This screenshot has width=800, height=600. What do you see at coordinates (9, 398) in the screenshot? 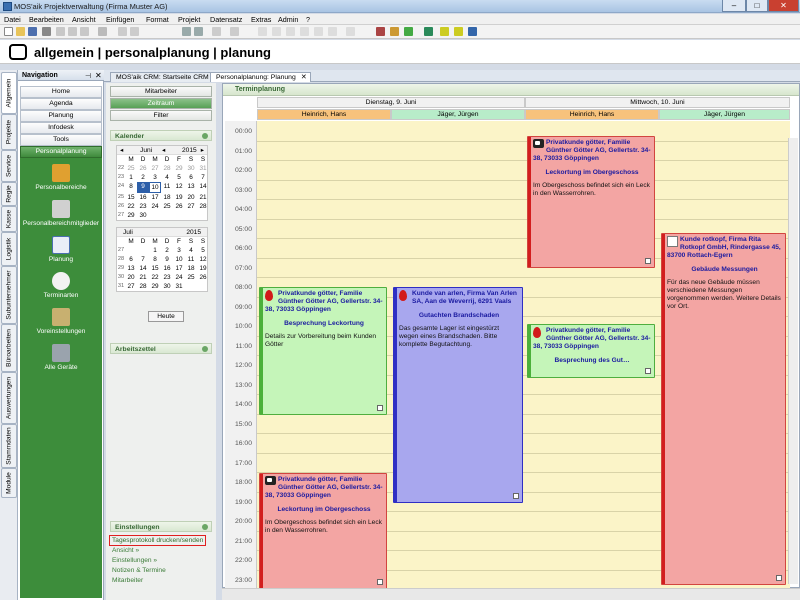
I see `vtab-auswertungen: Auswertungen` at bounding box center [9, 398].